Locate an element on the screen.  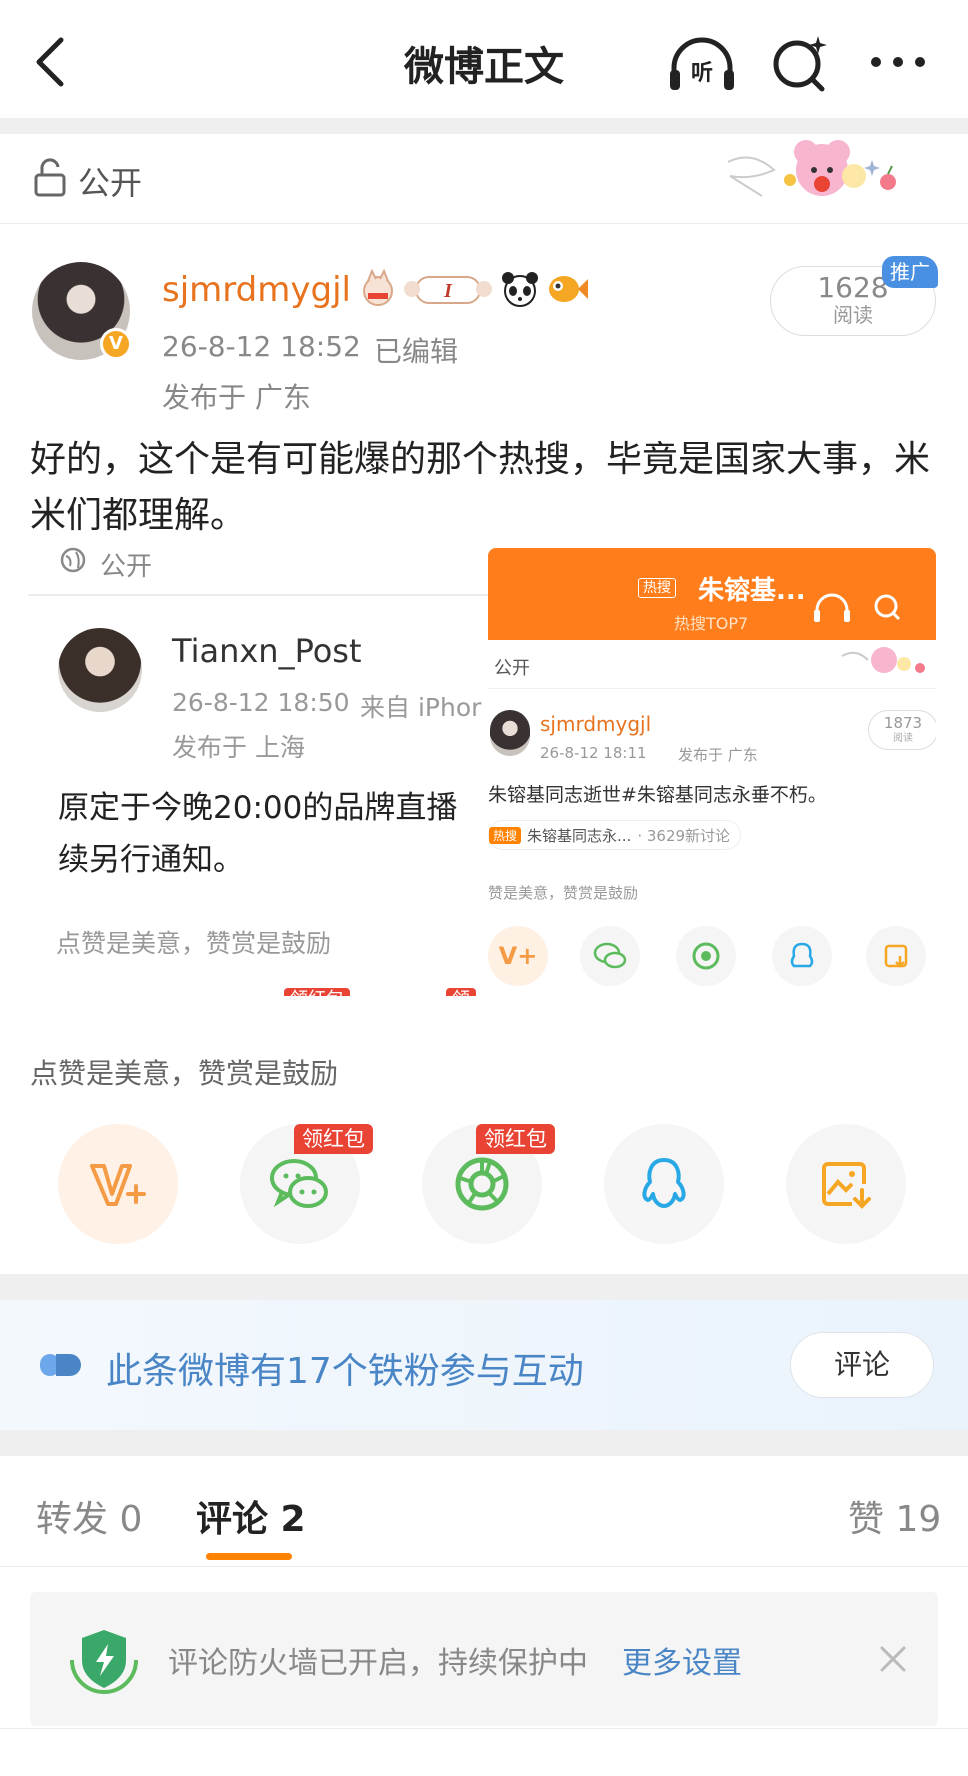
fans-comment-button: 评论 is located at coordinates (862, 1365).